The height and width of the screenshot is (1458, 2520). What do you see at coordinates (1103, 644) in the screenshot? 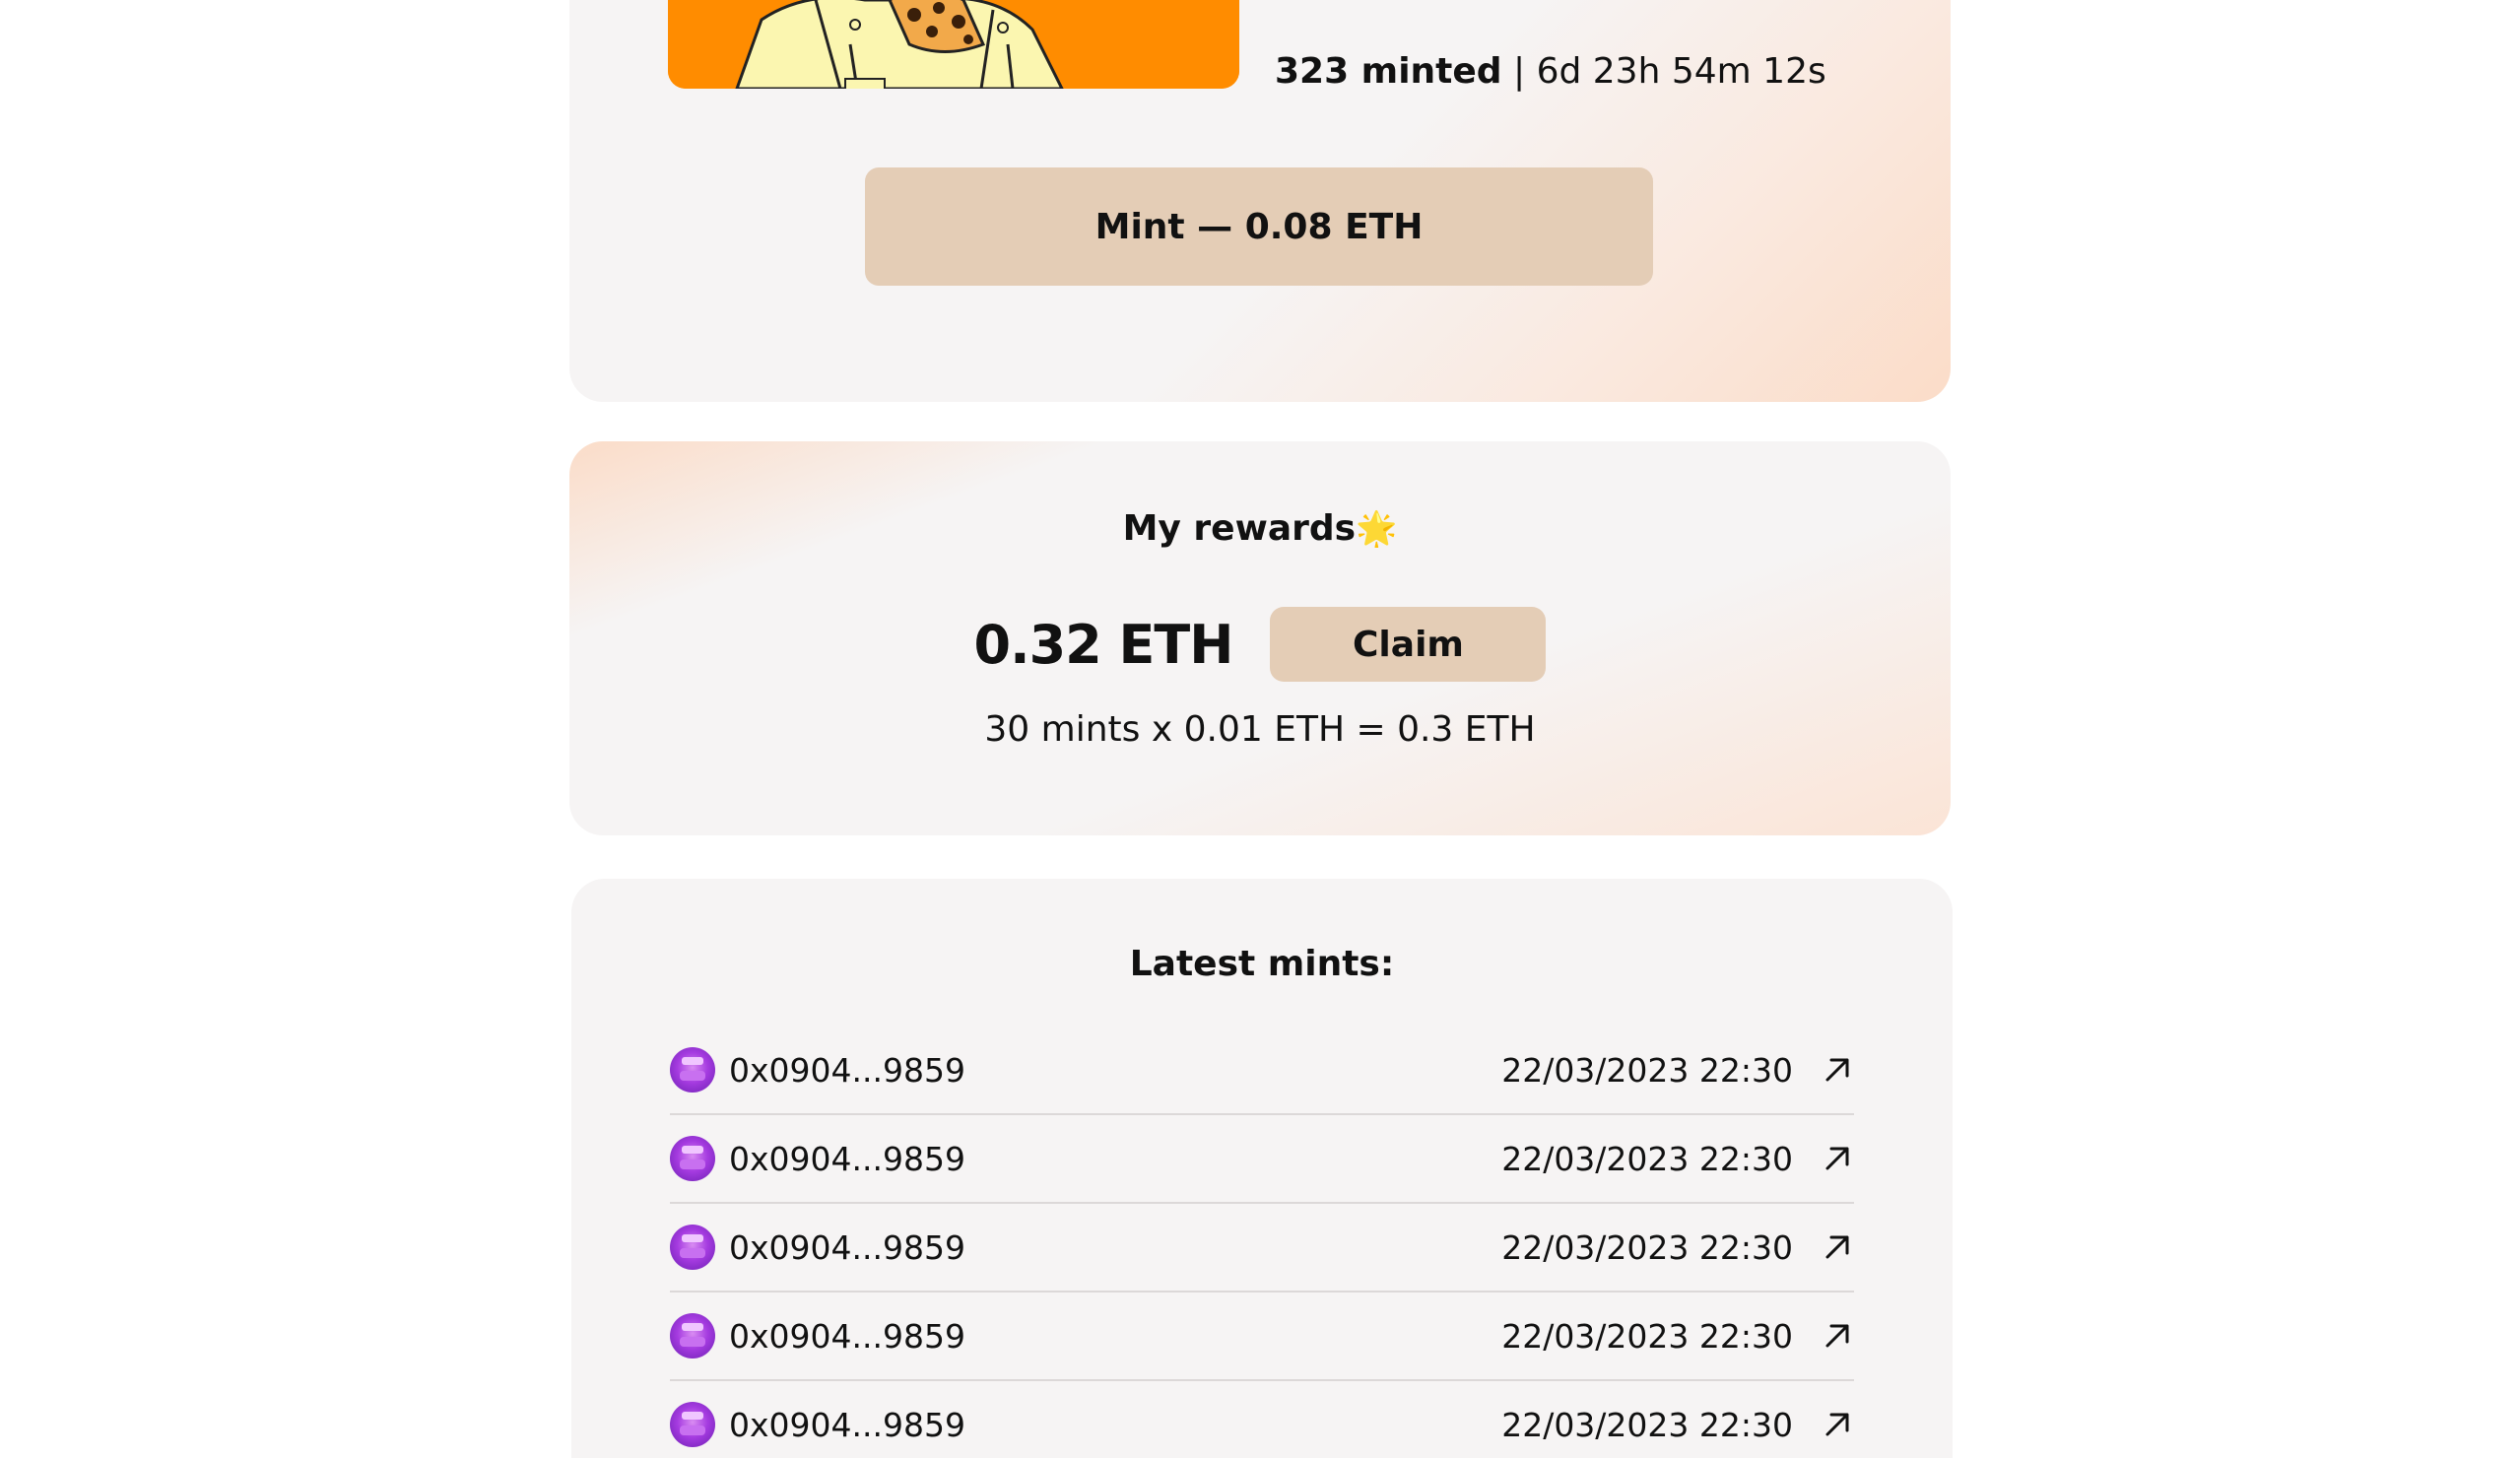
I see `reward-amount: 0.32 ETH` at bounding box center [1103, 644].